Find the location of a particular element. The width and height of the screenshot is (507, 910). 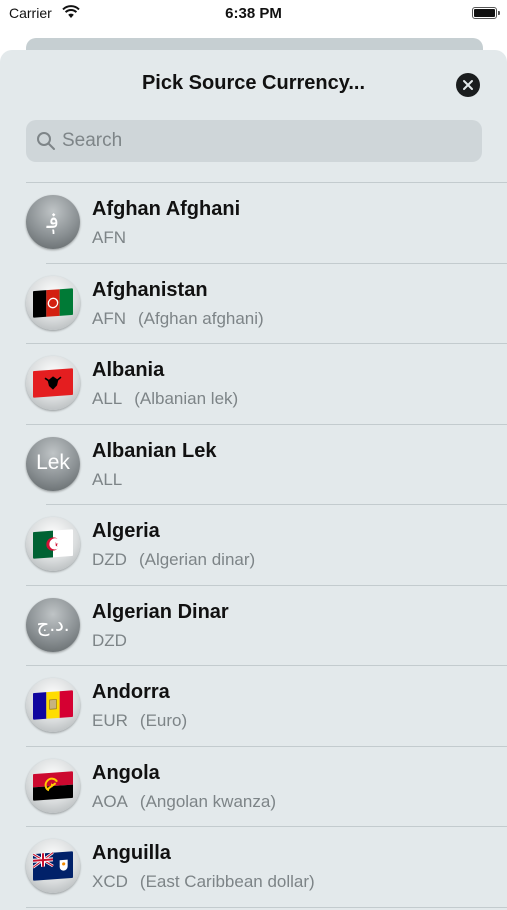

list-item: Algeria DZD (Algerian dinar) is located at coordinates (253, 545).